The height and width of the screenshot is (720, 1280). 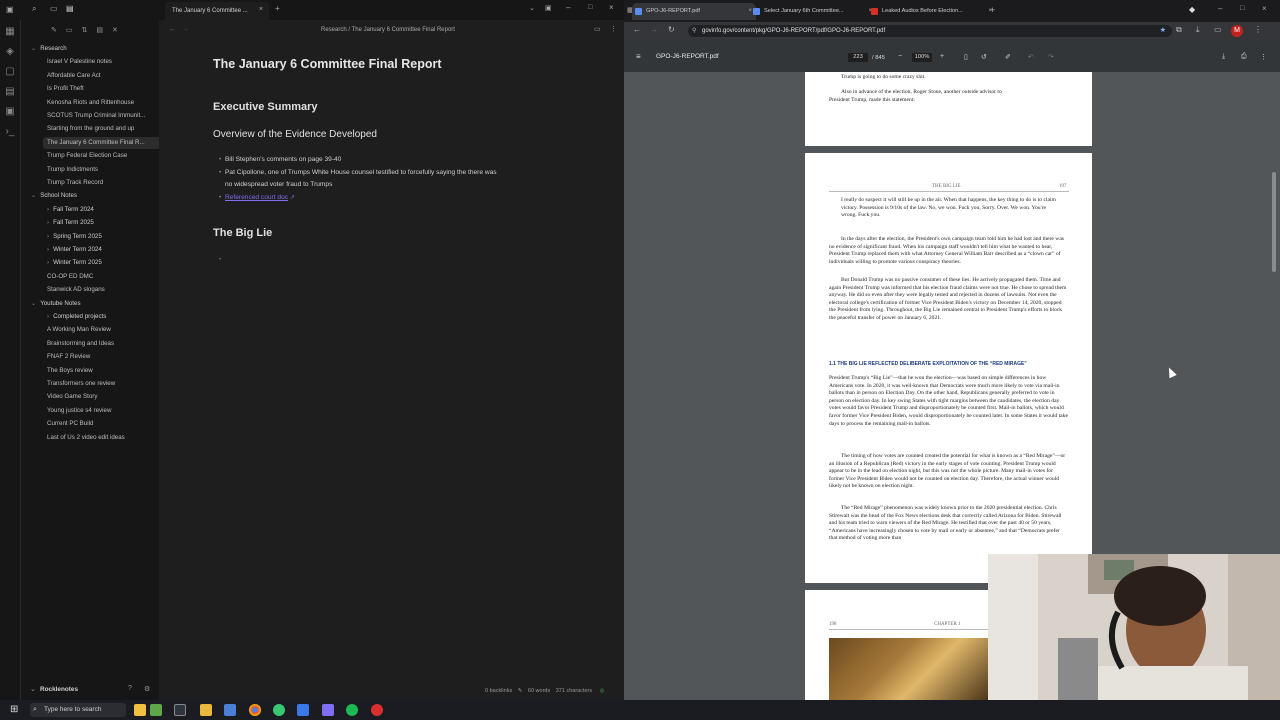 What do you see at coordinates (1258, 29) in the screenshot?
I see `menu-icon: ⋮` at bounding box center [1258, 29].